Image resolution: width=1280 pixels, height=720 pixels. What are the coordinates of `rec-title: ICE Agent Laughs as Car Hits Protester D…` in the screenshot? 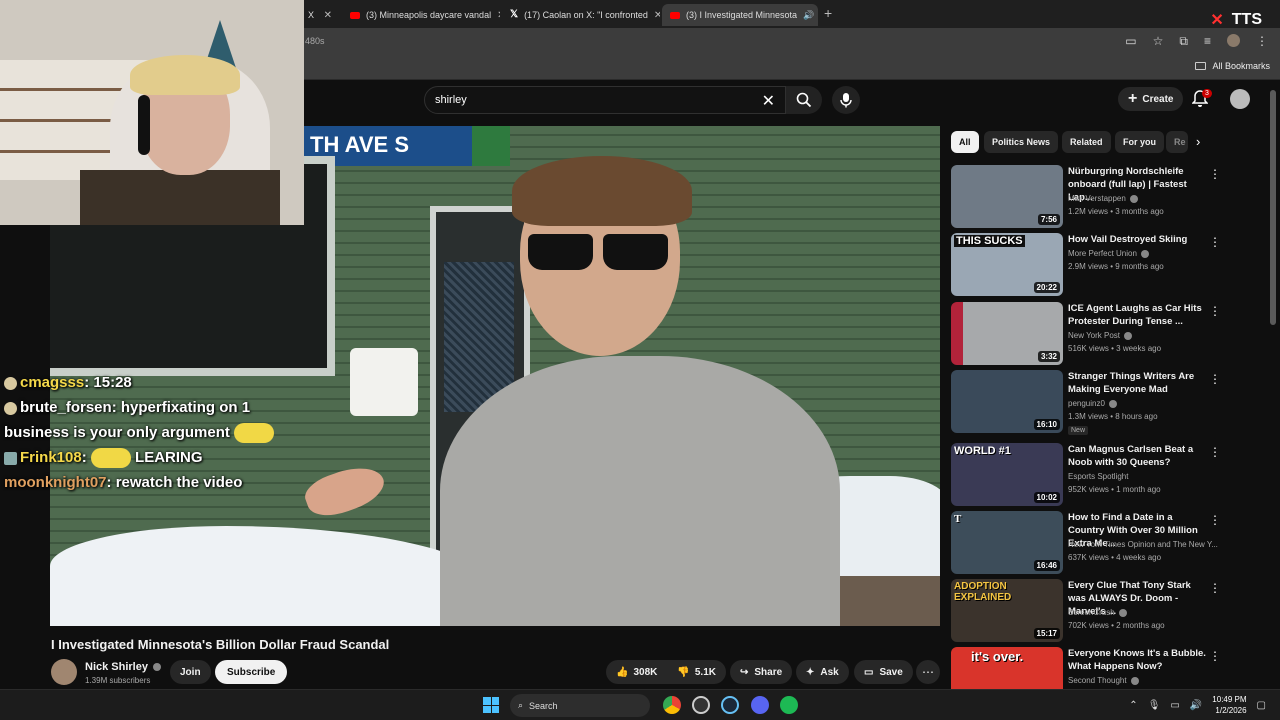 It's located at (1138, 315).